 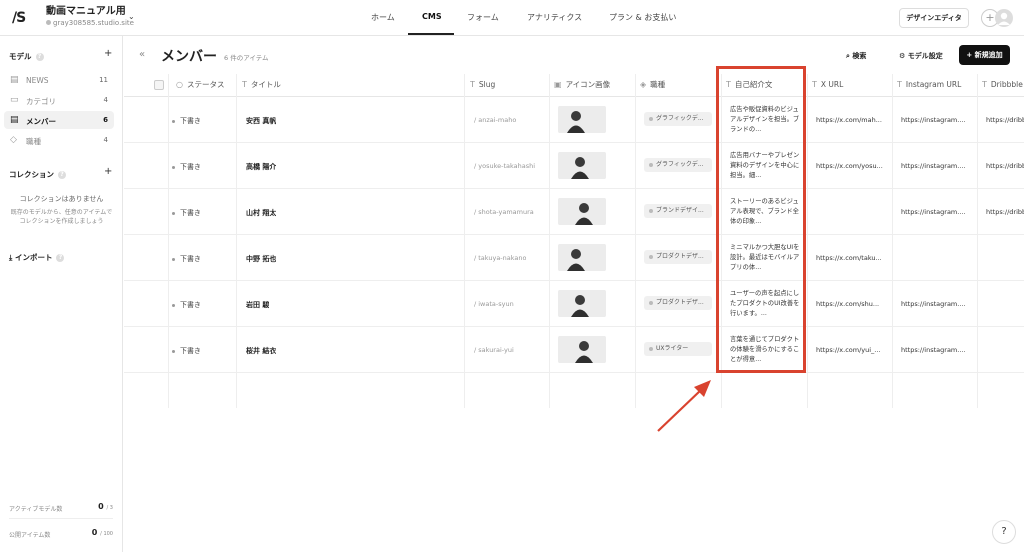 What do you see at coordinates (159, 85) in the screenshot?
I see `select-all-checkbox` at bounding box center [159, 85].